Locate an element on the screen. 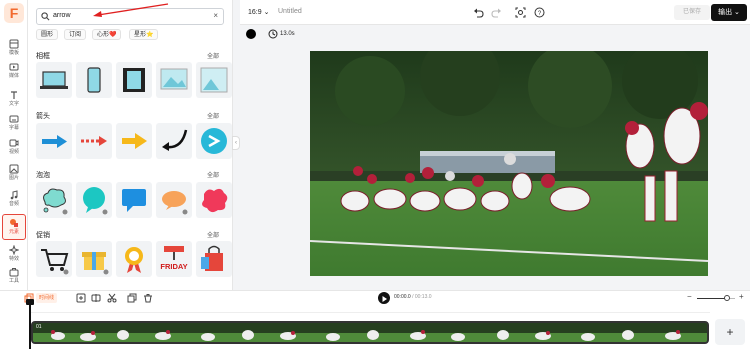 This screenshot has width=750, height=349. rail-item-media: 媒体 is located at coordinates (14, 72).